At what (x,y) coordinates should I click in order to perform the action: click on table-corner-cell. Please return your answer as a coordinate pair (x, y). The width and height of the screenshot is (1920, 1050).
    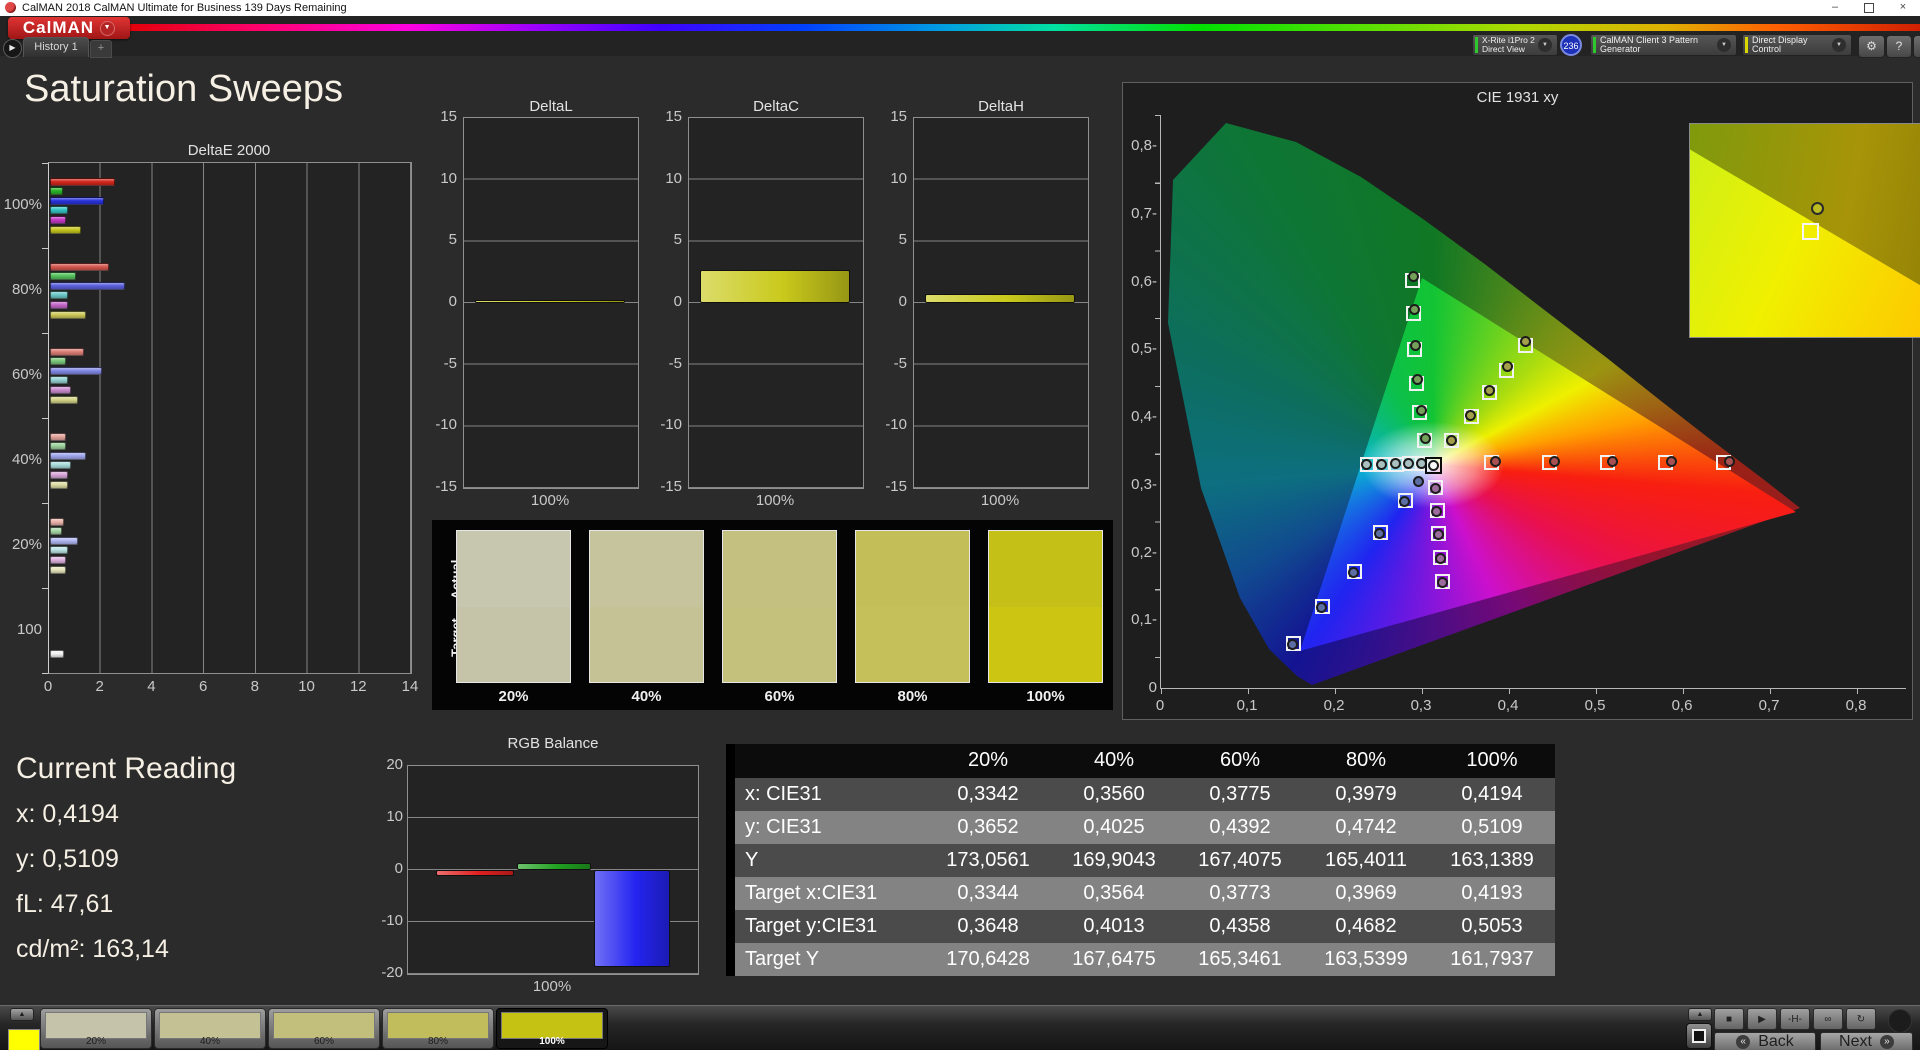
    Looking at the image, I should click on (830, 761).